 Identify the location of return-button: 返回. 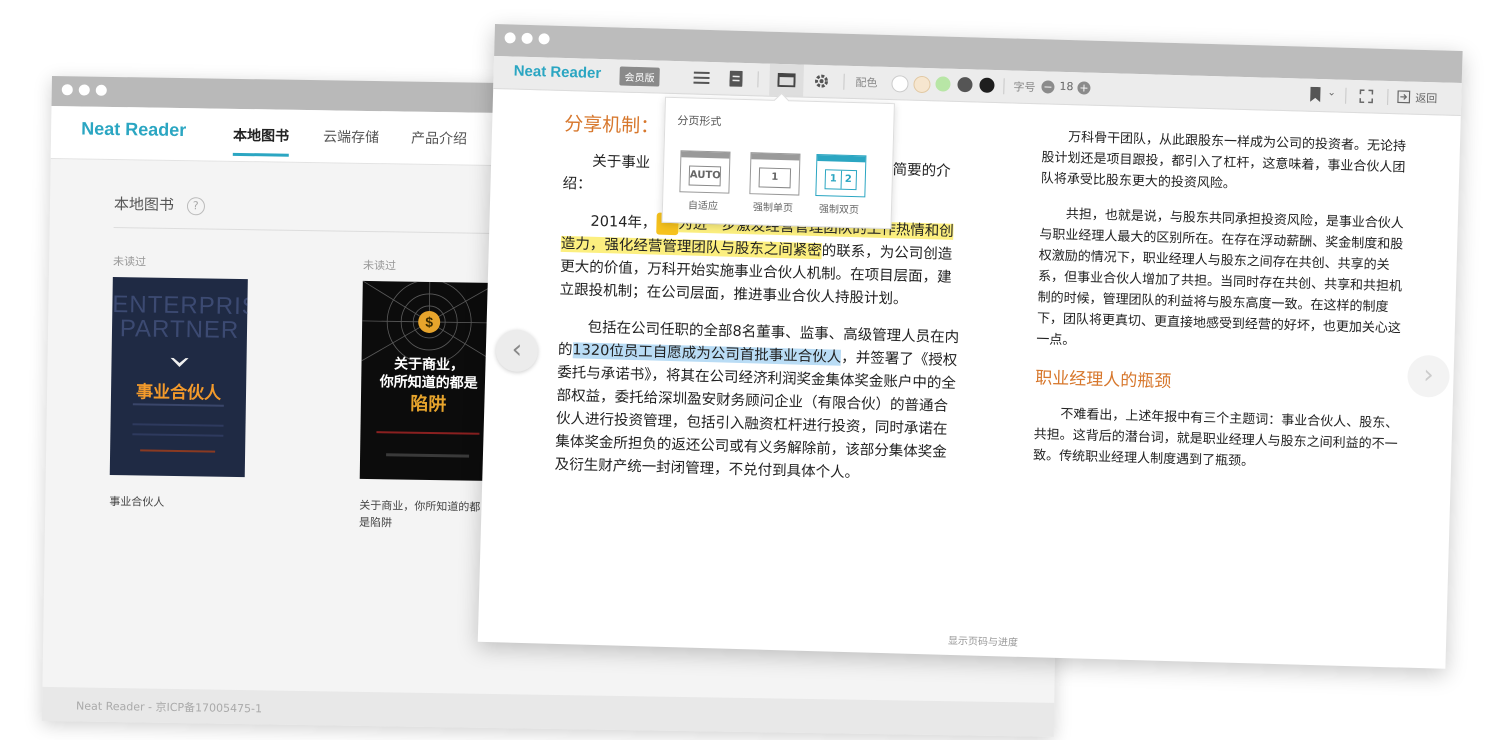
(1426, 98).